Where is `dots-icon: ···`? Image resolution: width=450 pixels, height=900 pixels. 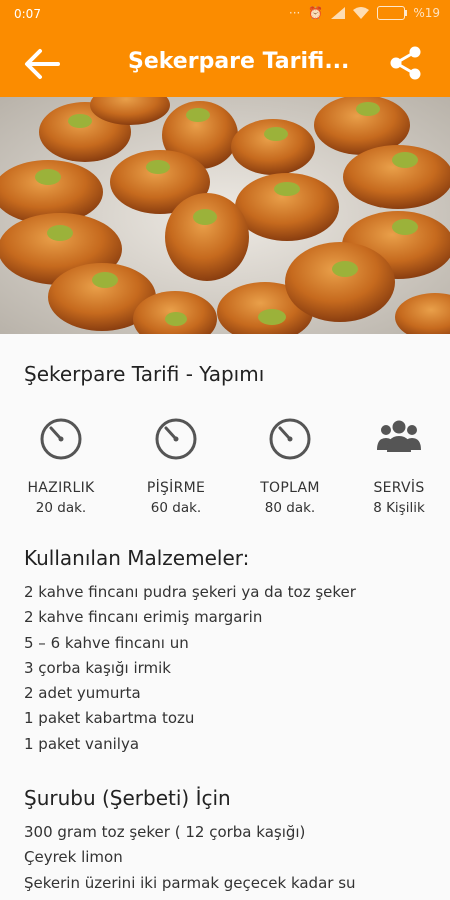 dots-icon: ··· is located at coordinates (294, 13).